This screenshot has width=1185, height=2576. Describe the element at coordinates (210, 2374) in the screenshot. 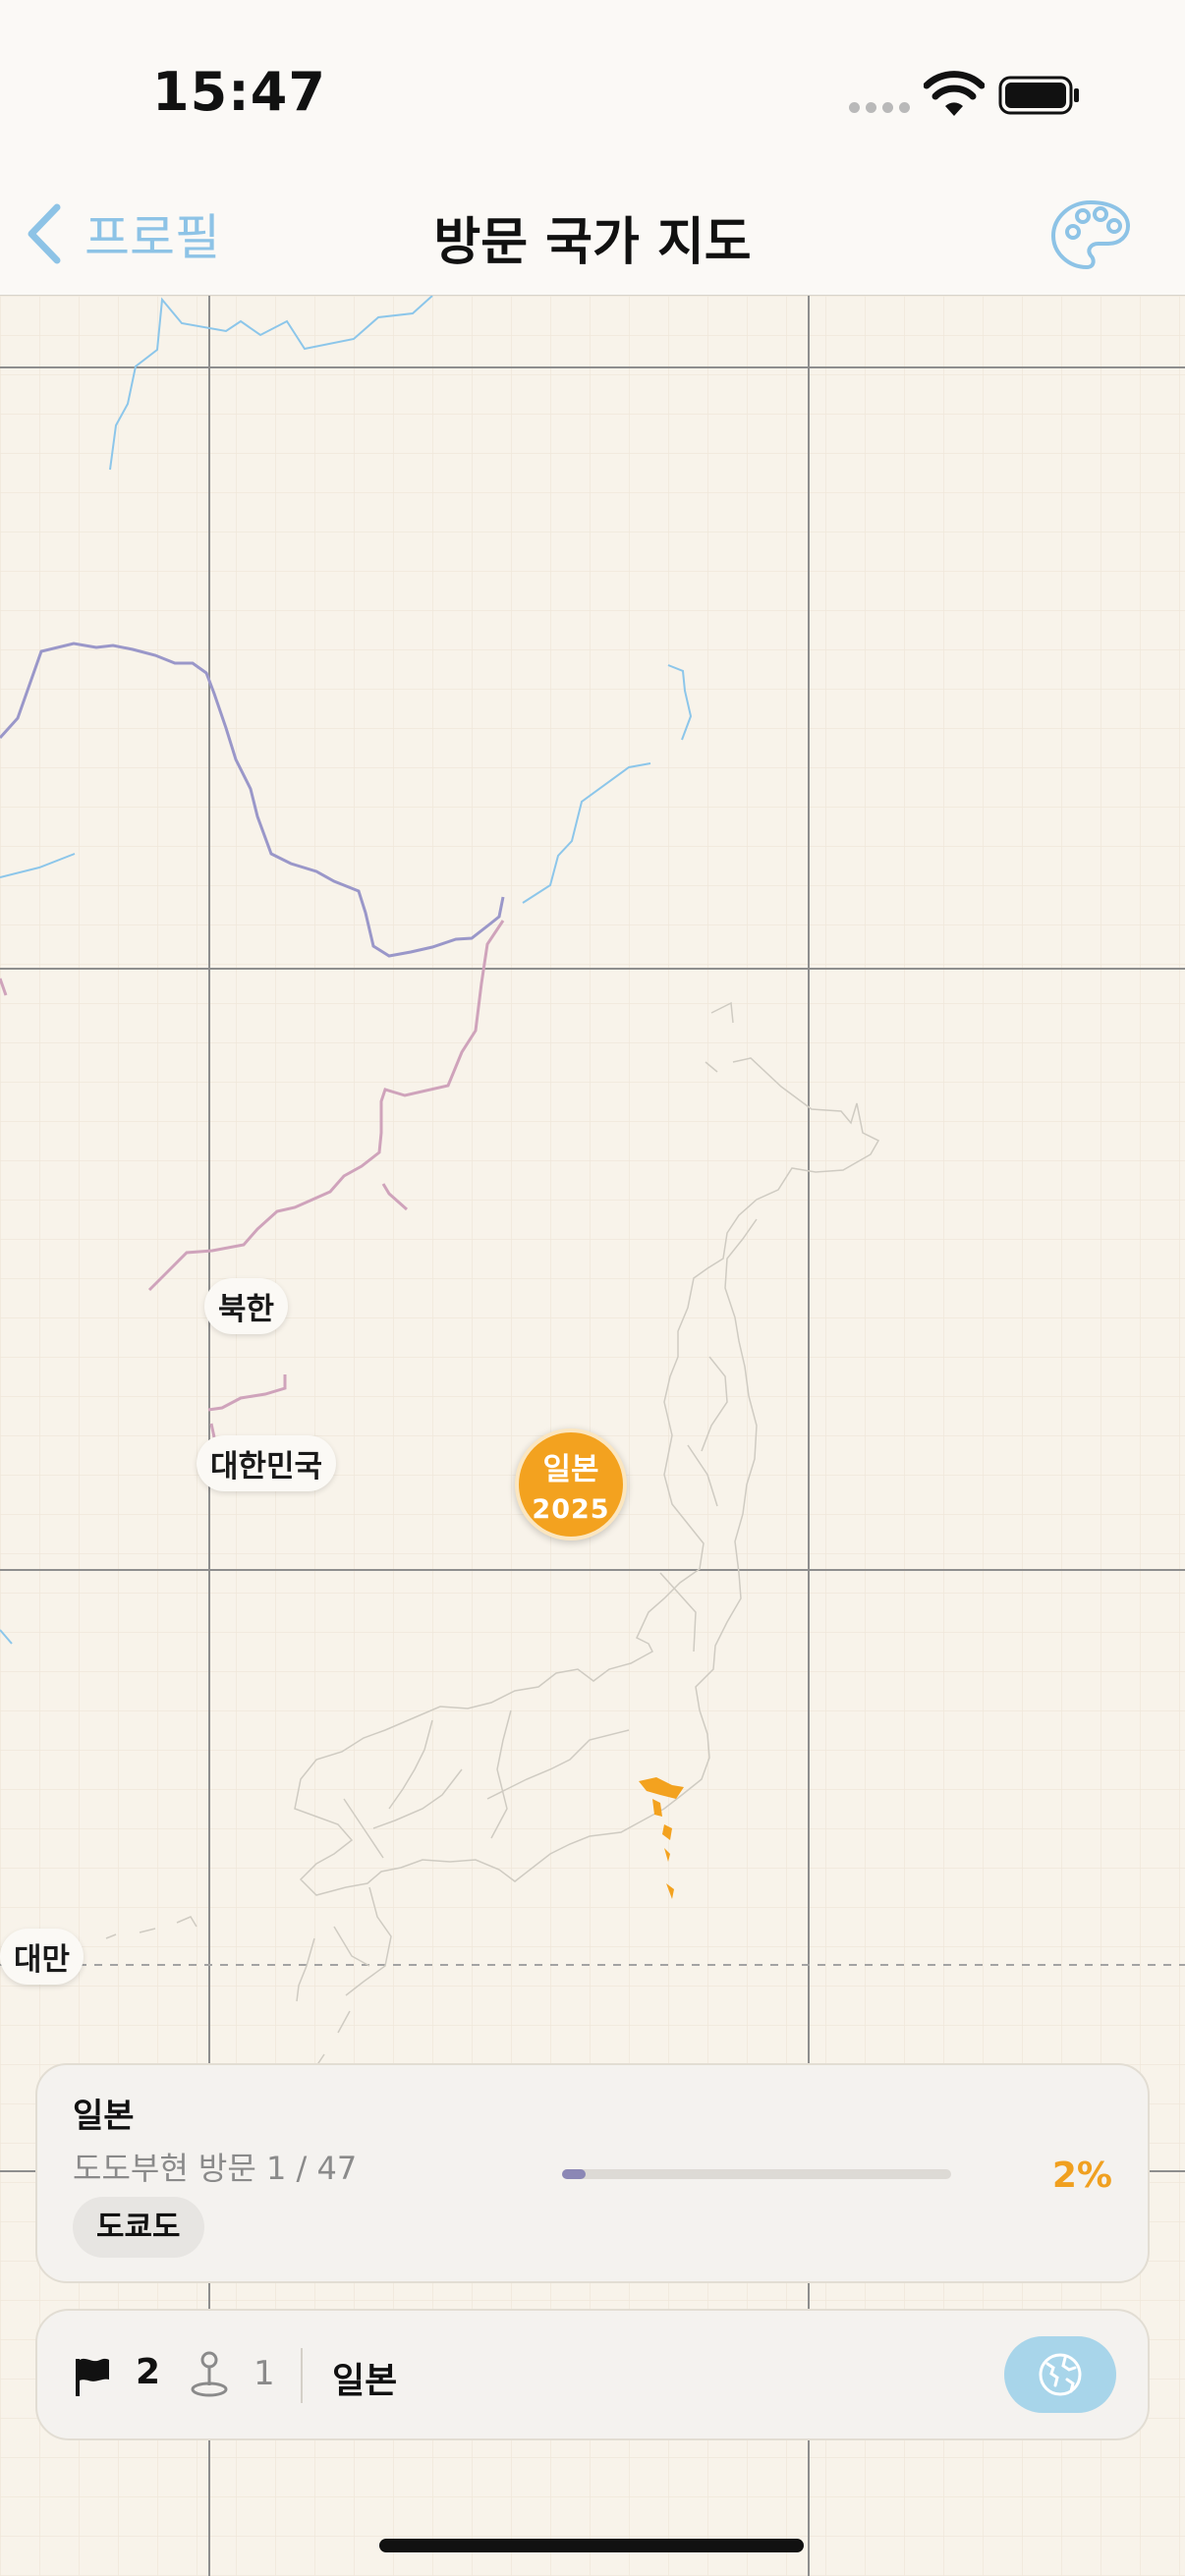

I see `map-pin-icon` at that location.